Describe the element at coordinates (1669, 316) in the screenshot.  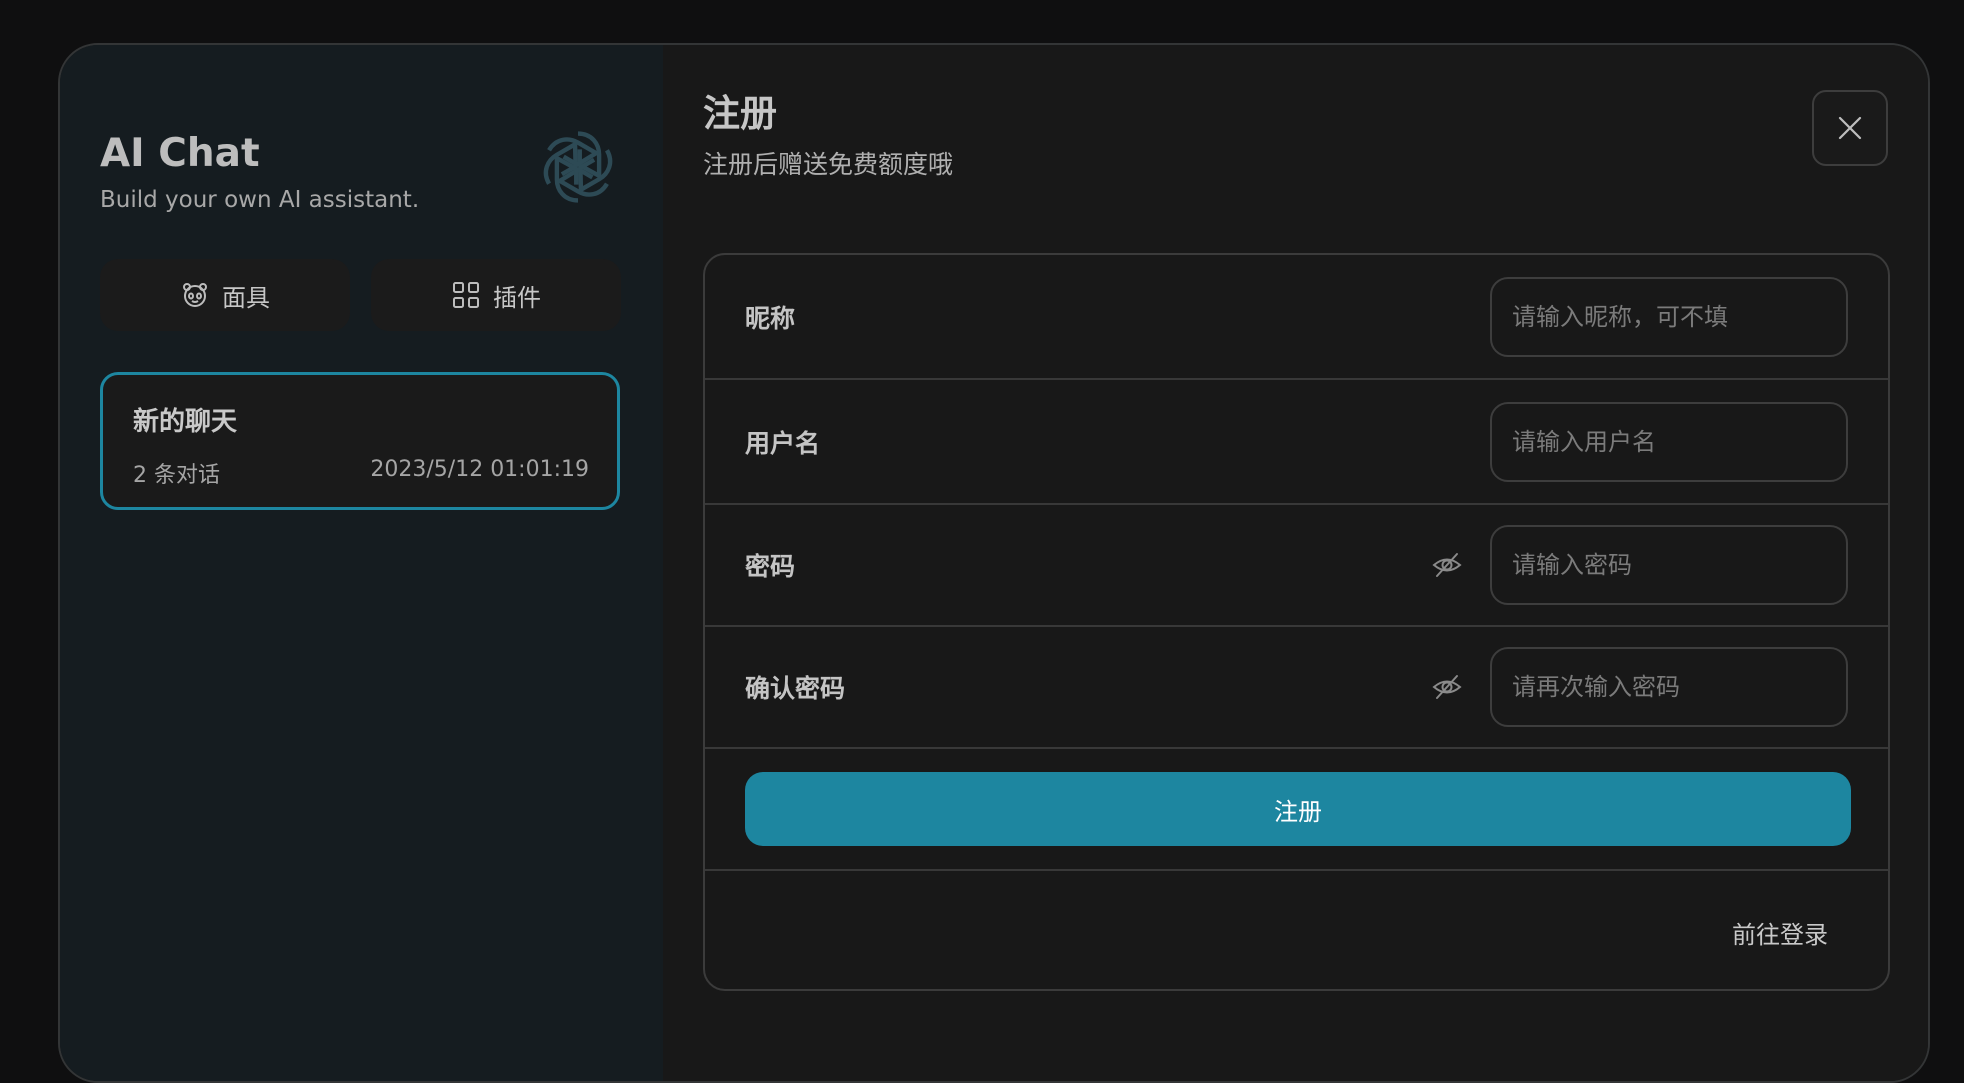
I see `nickname-input` at that location.